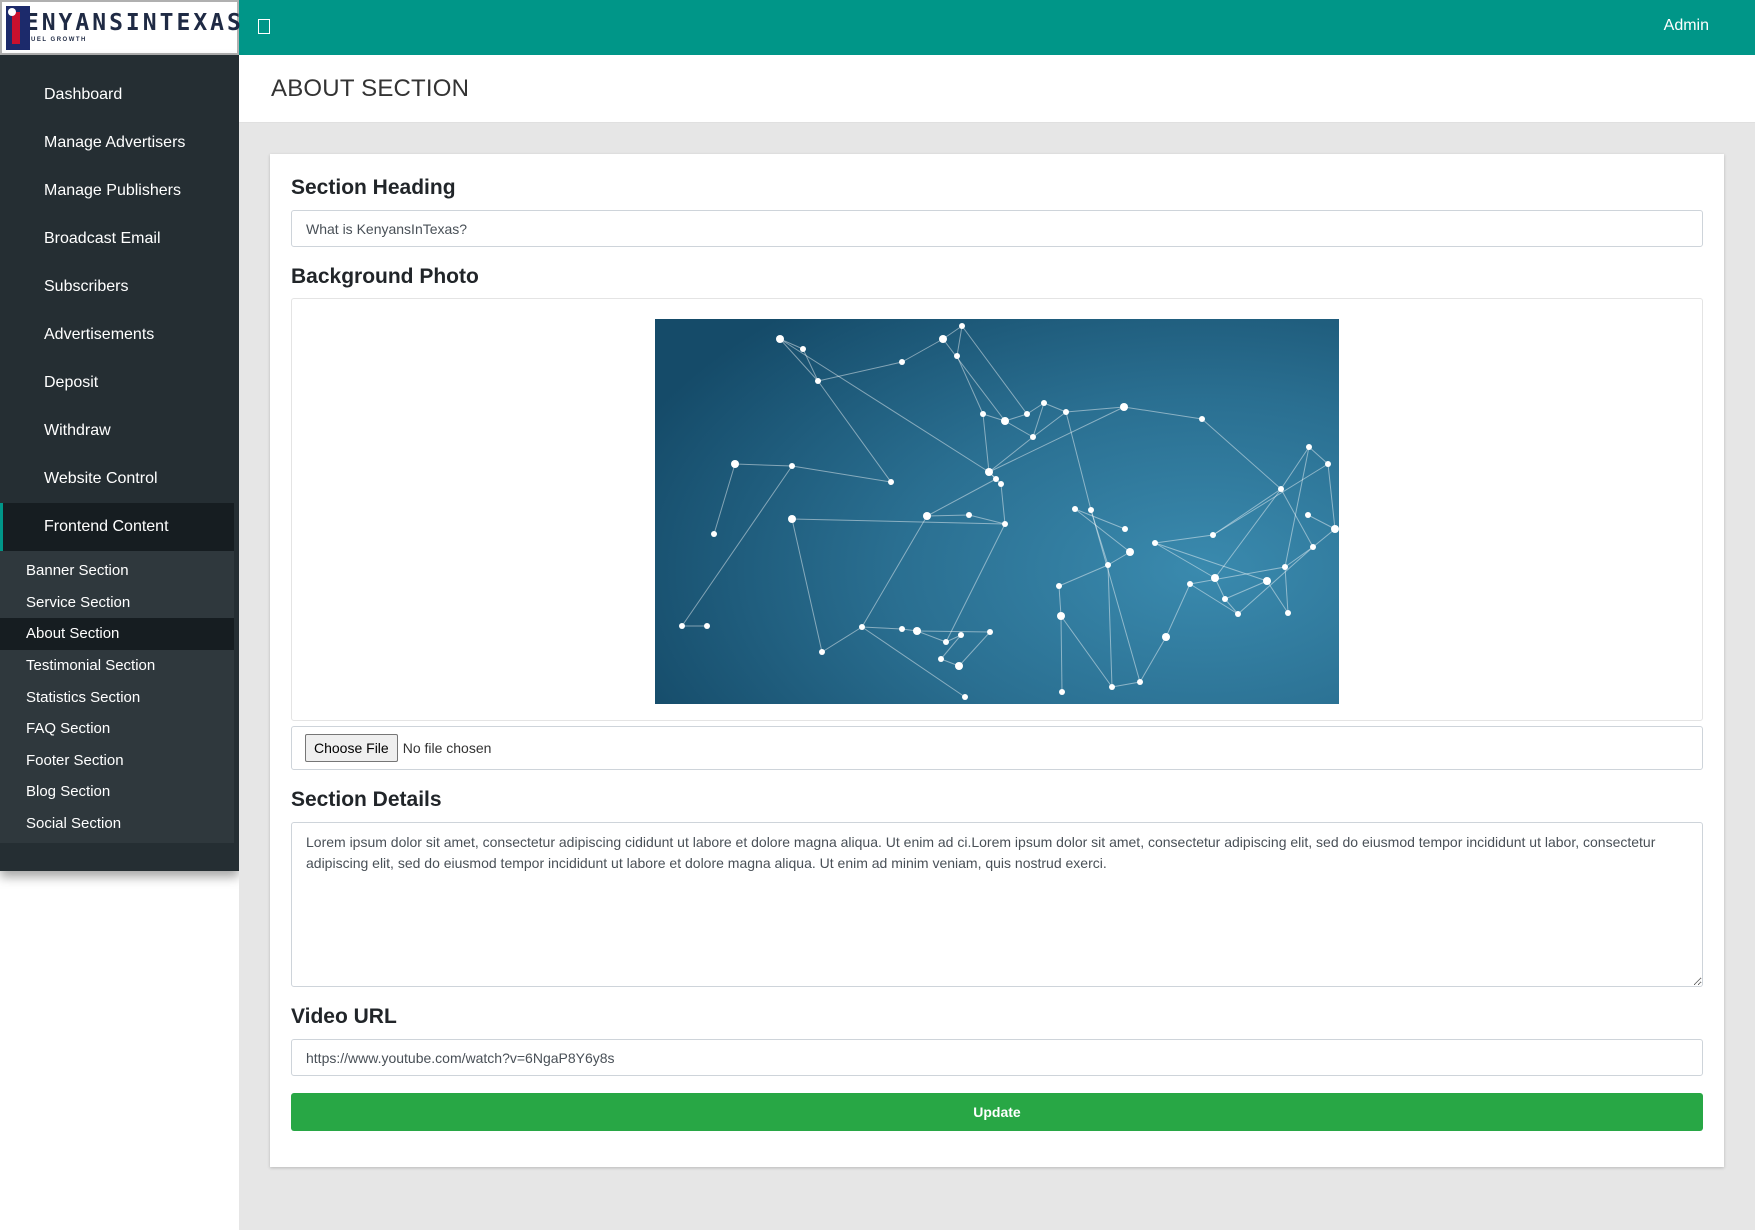 The image size is (1755, 1230). What do you see at coordinates (264, 26) in the screenshot?
I see `menu-toggle-icon` at bounding box center [264, 26].